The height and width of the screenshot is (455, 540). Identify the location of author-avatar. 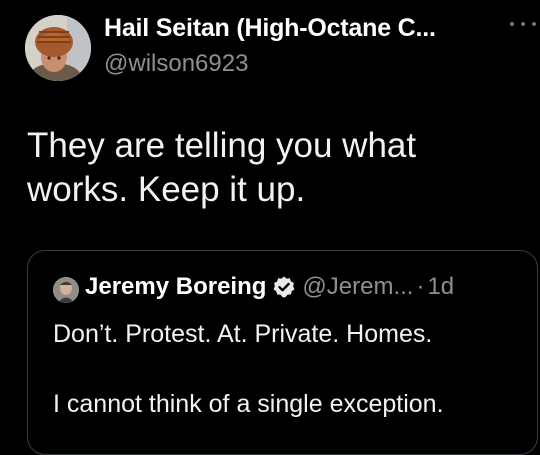
(58, 48).